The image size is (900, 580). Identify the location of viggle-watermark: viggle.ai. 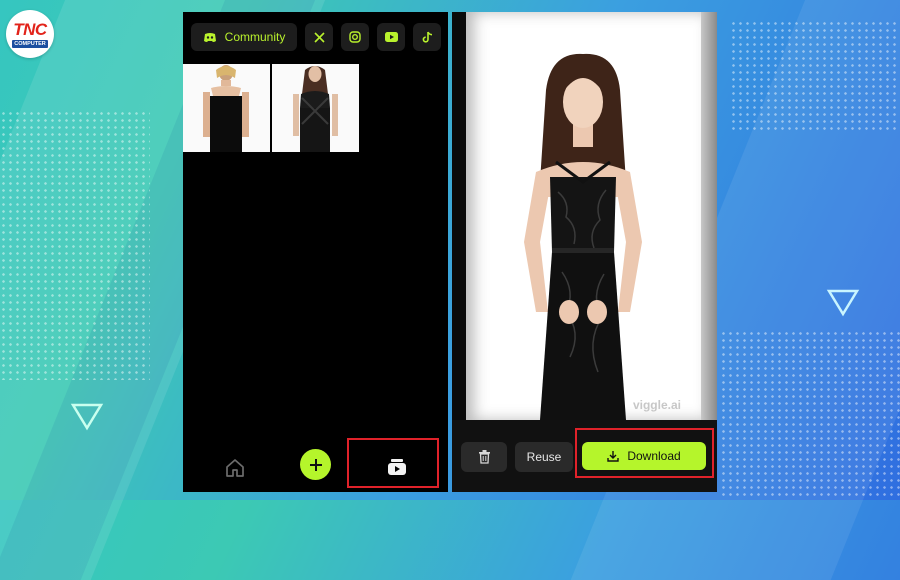
(656, 405).